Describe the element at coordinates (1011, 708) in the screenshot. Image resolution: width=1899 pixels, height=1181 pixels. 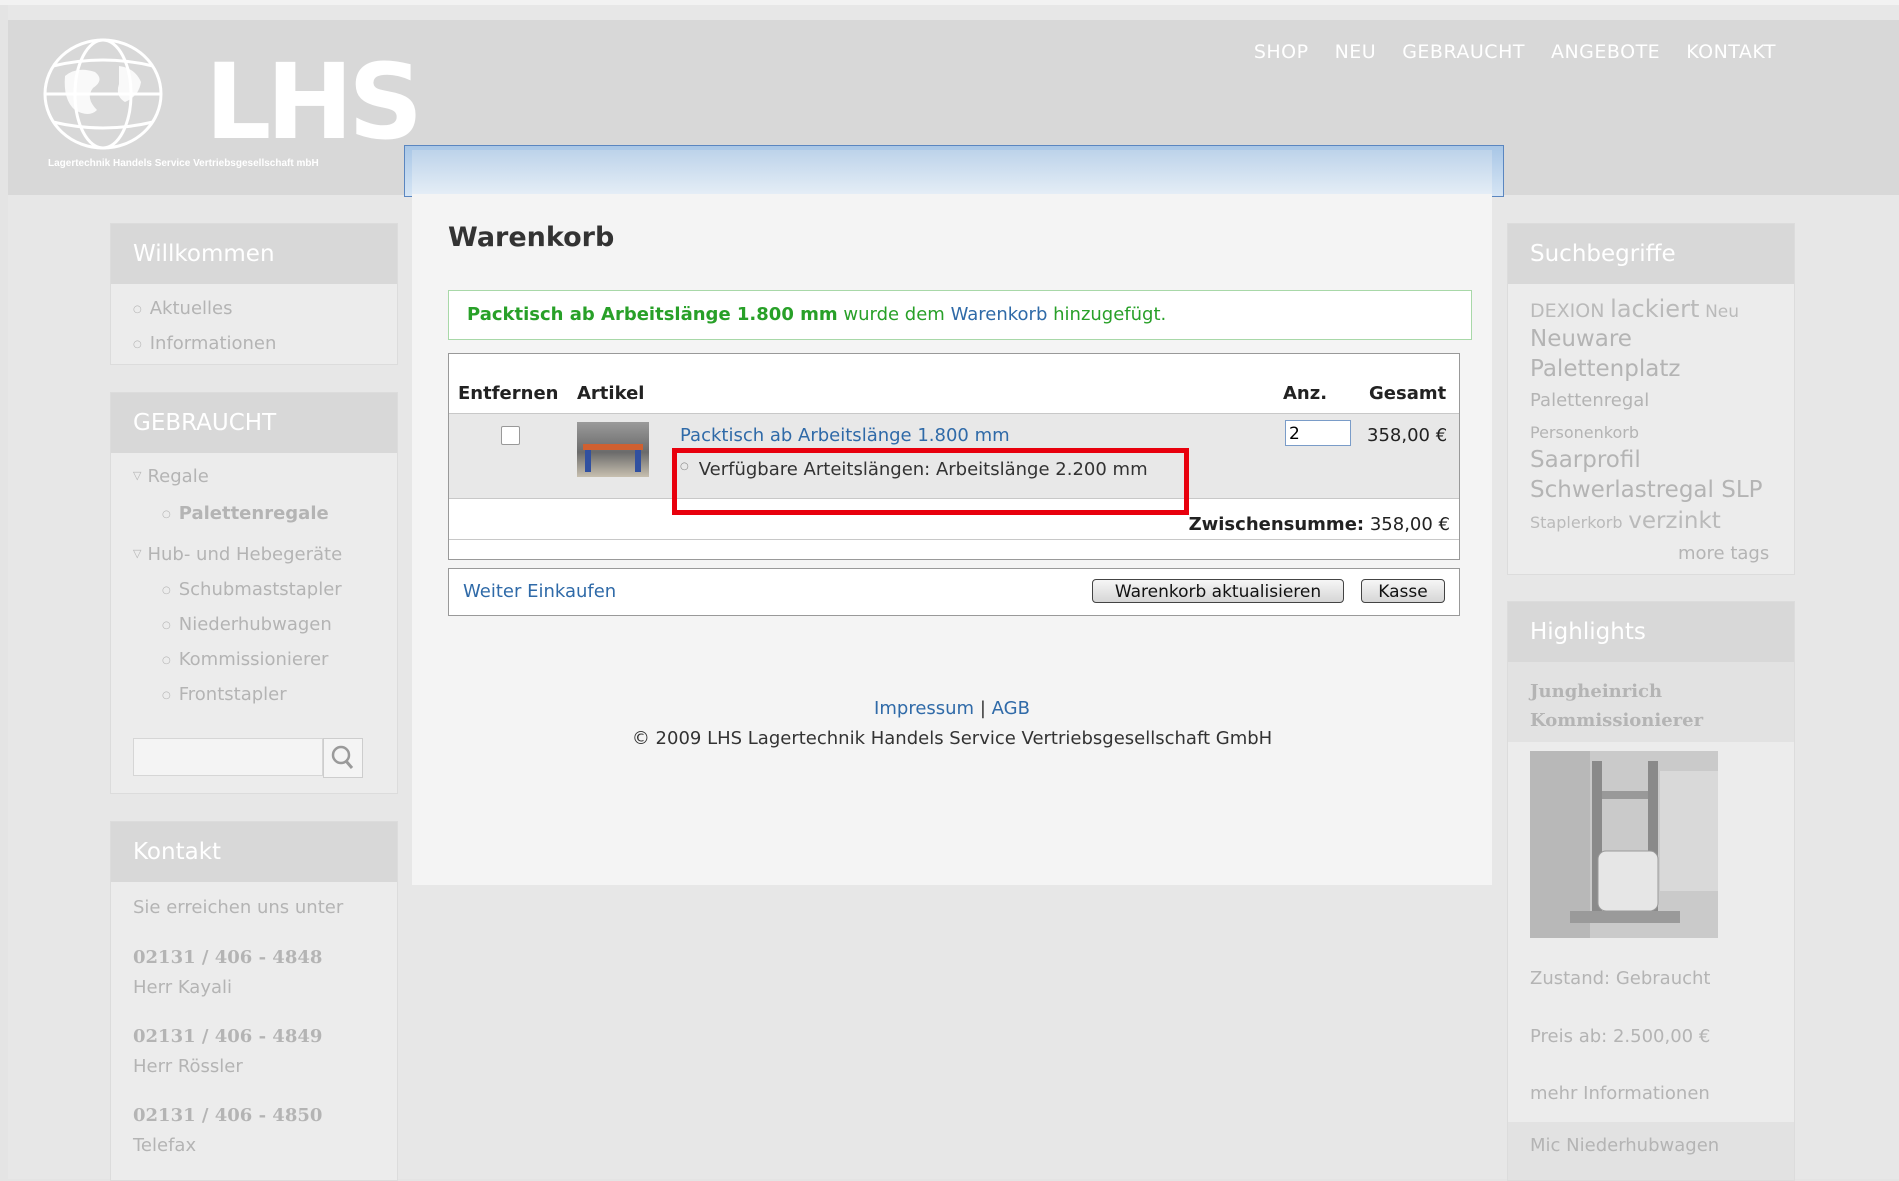
I see `agb-link: AGB` at that location.